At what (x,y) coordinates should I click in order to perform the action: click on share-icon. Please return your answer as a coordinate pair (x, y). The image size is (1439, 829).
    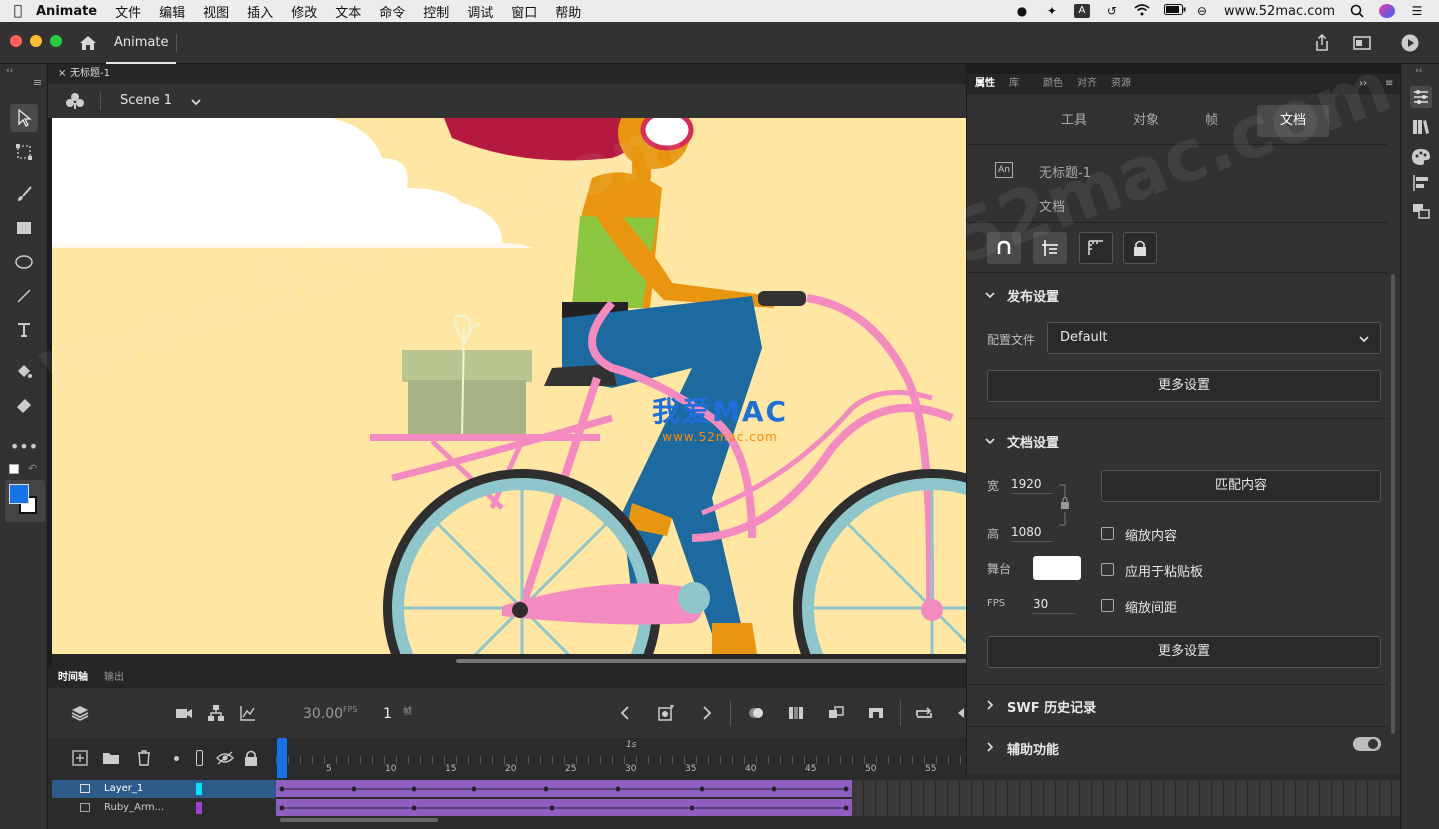
    Looking at the image, I should click on (1322, 43).